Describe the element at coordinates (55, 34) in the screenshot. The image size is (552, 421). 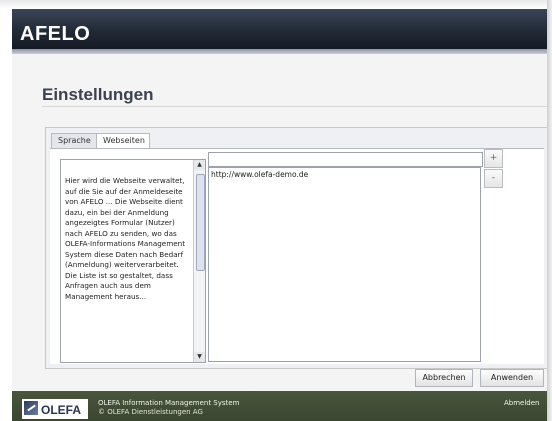
I see `brand-title: AFELO` at that location.